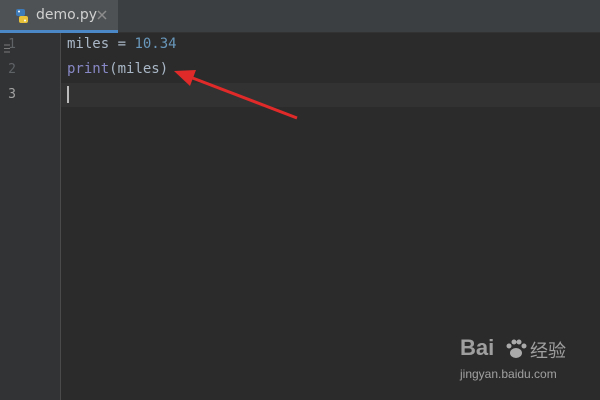 This screenshot has height=400, width=600. Describe the element at coordinates (68, 94) in the screenshot. I see `text-caret` at that location.